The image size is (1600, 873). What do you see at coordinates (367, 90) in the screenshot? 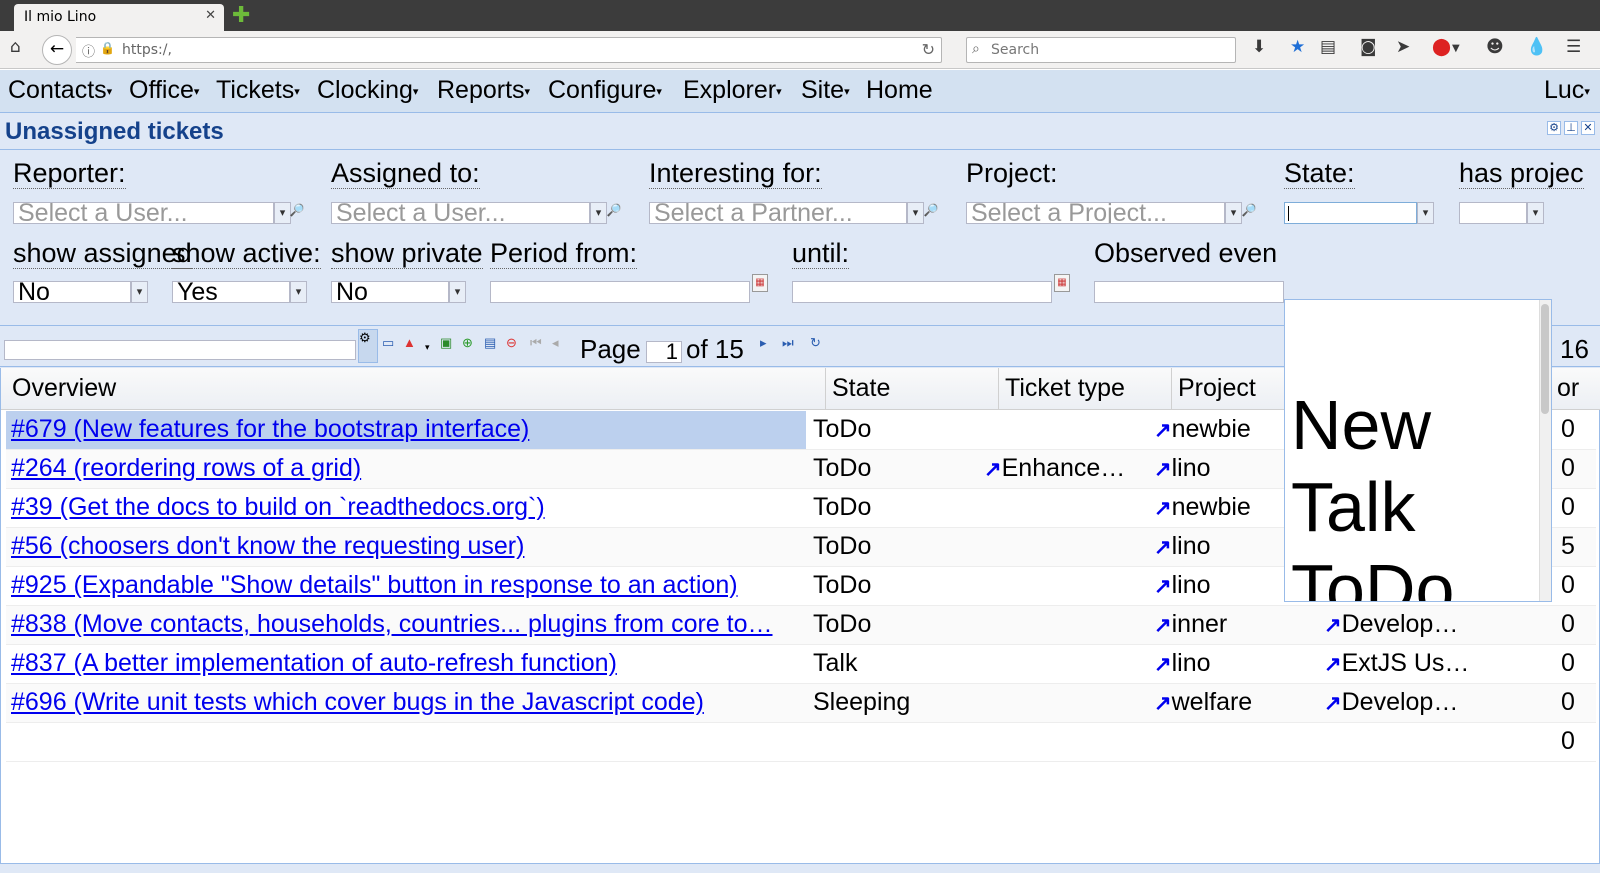
I see `menu-clocking: Clocking▾` at bounding box center [367, 90].